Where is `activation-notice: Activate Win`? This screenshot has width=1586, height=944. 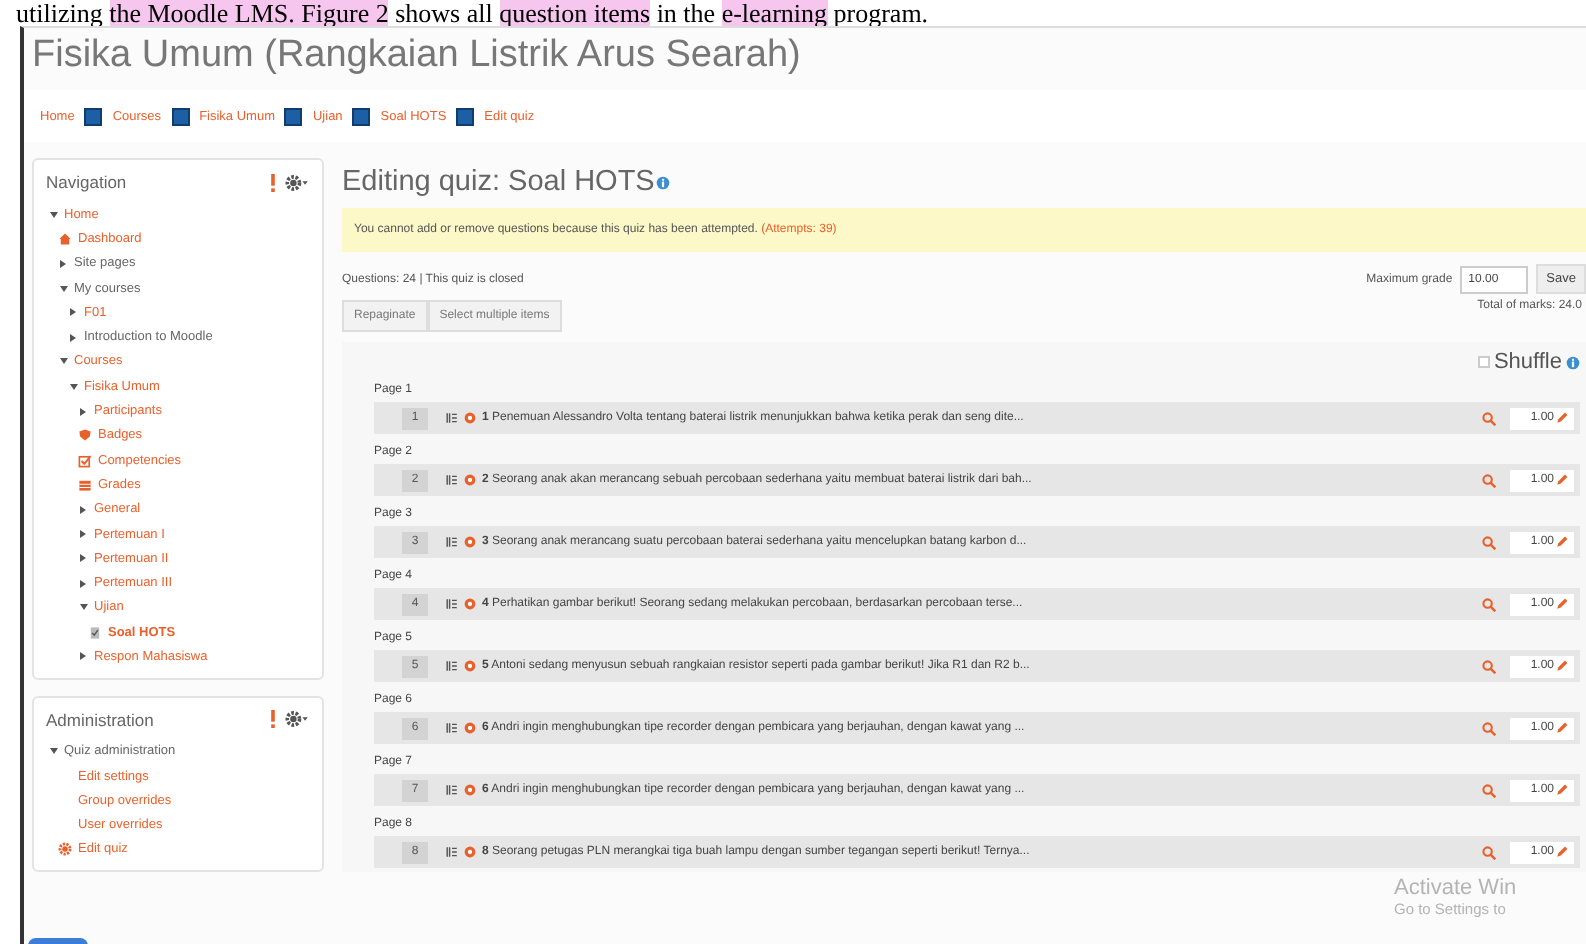 activation-notice: Activate Win is located at coordinates (1455, 888).